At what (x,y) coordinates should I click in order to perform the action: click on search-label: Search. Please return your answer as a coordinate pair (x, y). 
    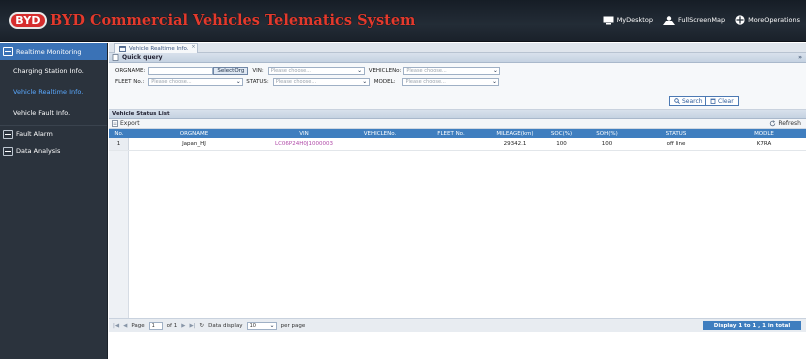
    Looking at the image, I should click on (692, 101).